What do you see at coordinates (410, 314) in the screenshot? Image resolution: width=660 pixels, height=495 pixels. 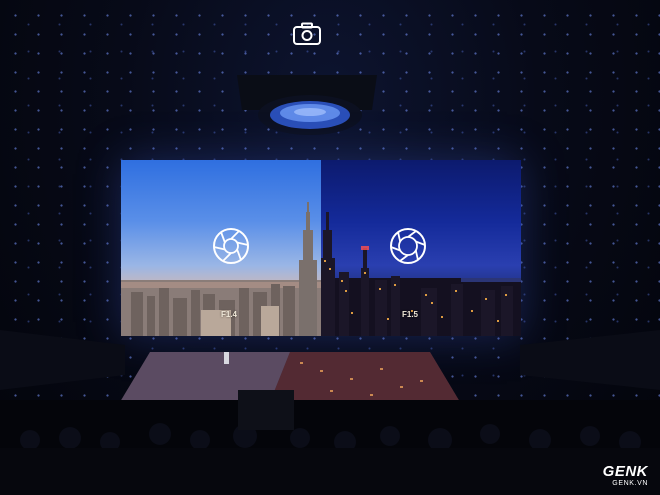 I see `aperture-label-right: F1.5` at bounding box center [410, 314].